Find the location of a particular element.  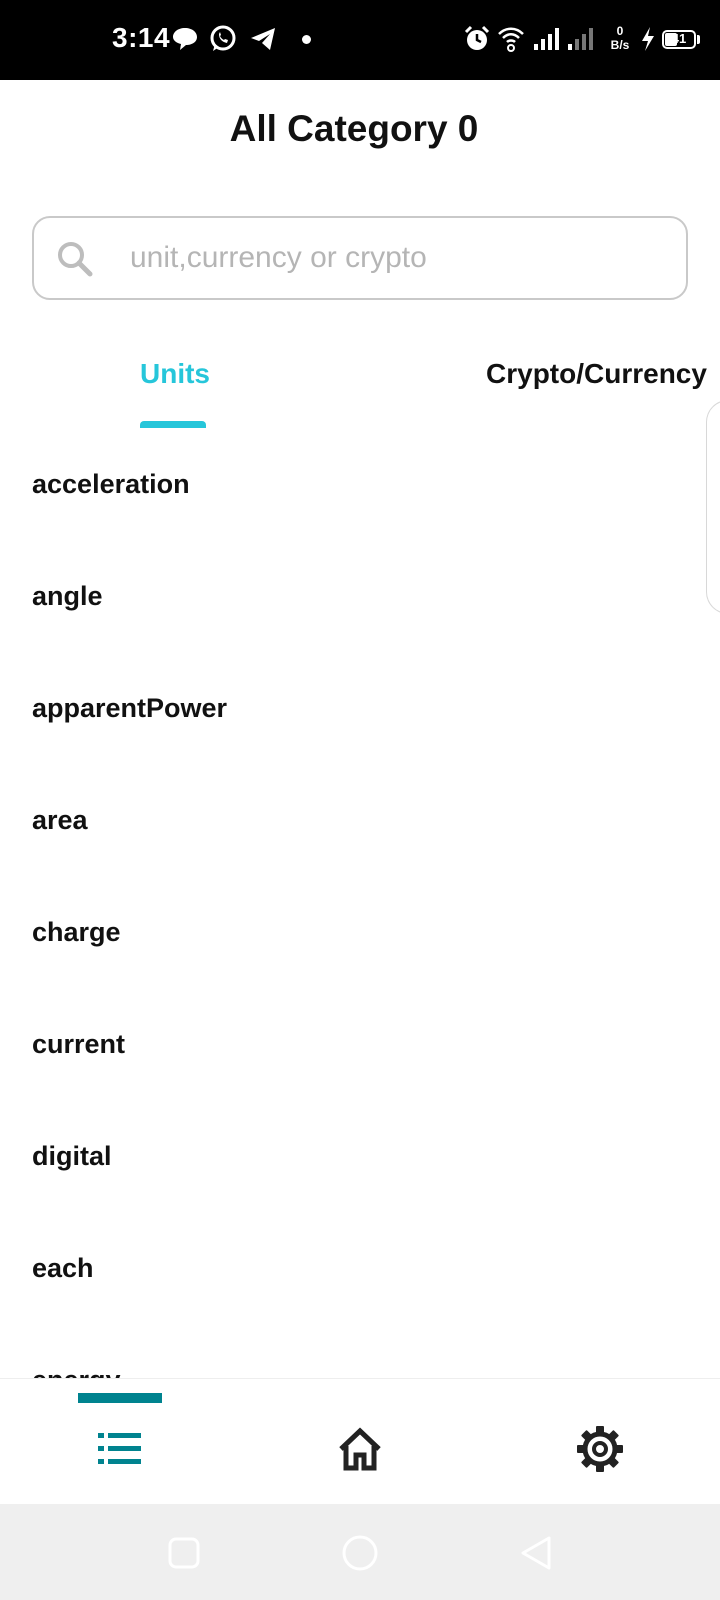

status-time: 3:14 is located at coordinates (141, 37).